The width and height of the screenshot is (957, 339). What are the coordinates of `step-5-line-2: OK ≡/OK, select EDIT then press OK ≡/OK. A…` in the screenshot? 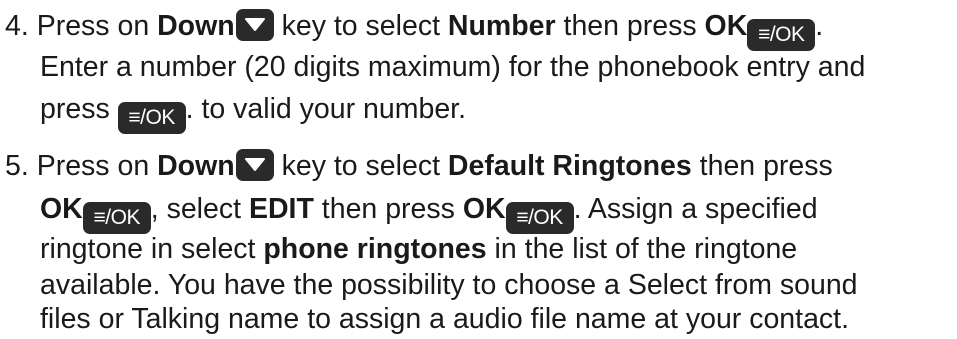 It's located at (429, 213).